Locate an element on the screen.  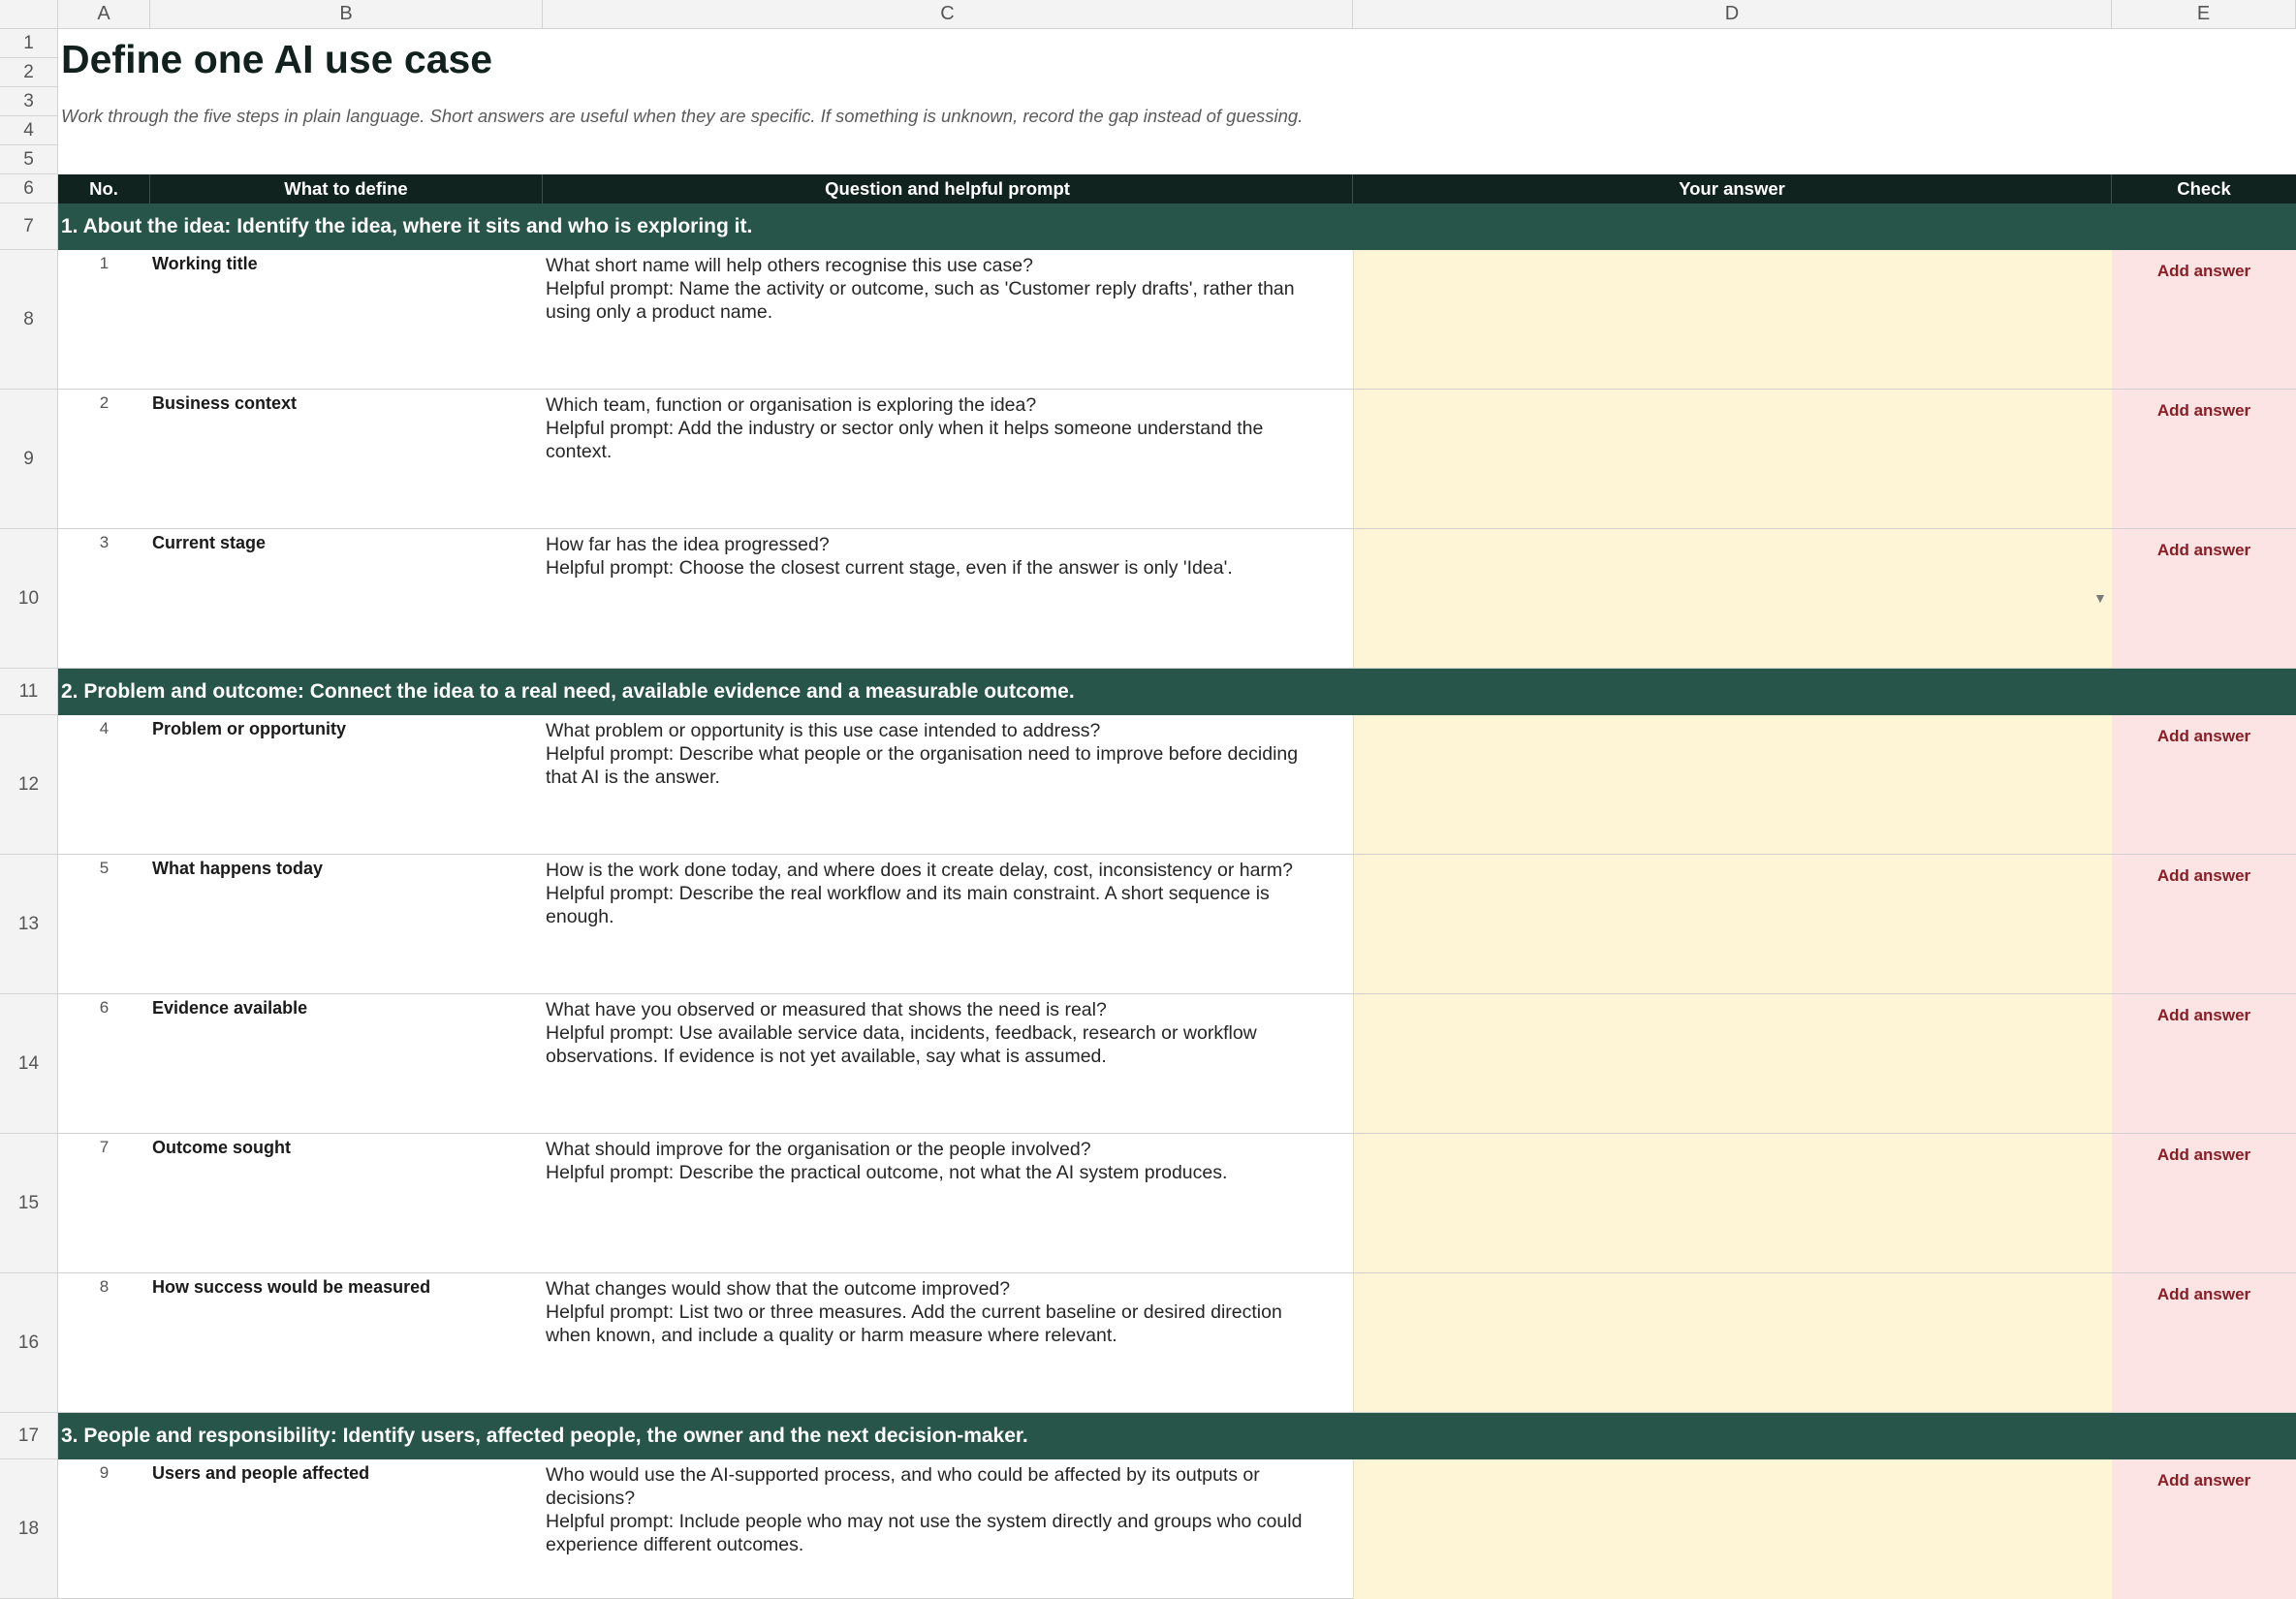
item-label: How success would be measured is located at coordinates (291, 1287).